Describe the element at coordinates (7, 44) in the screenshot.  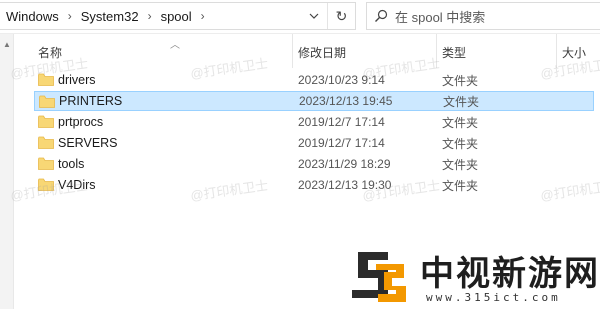
I see `scroll-up-icon: ▲` at that location.